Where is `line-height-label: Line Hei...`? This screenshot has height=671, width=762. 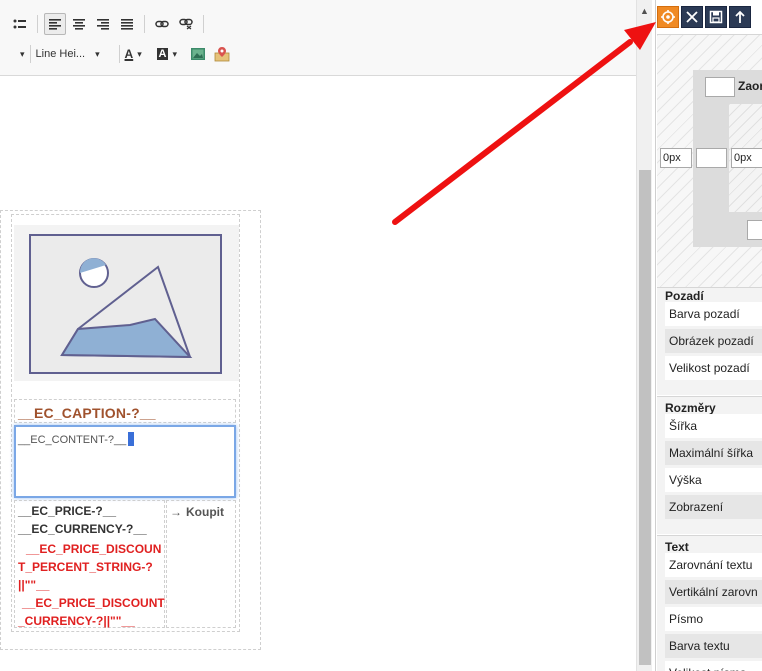 line-height-label: Line Hei... is located at coordinates (60, 54).